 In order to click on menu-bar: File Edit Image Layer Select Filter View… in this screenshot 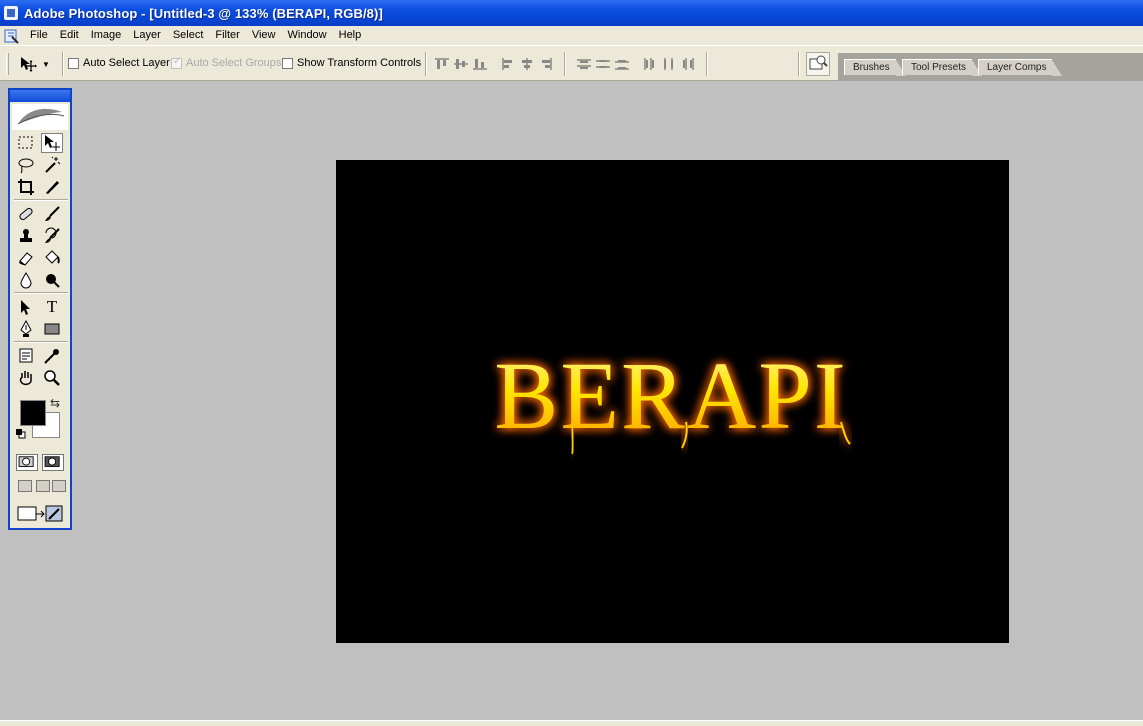, I will do `click(571, 35)`.